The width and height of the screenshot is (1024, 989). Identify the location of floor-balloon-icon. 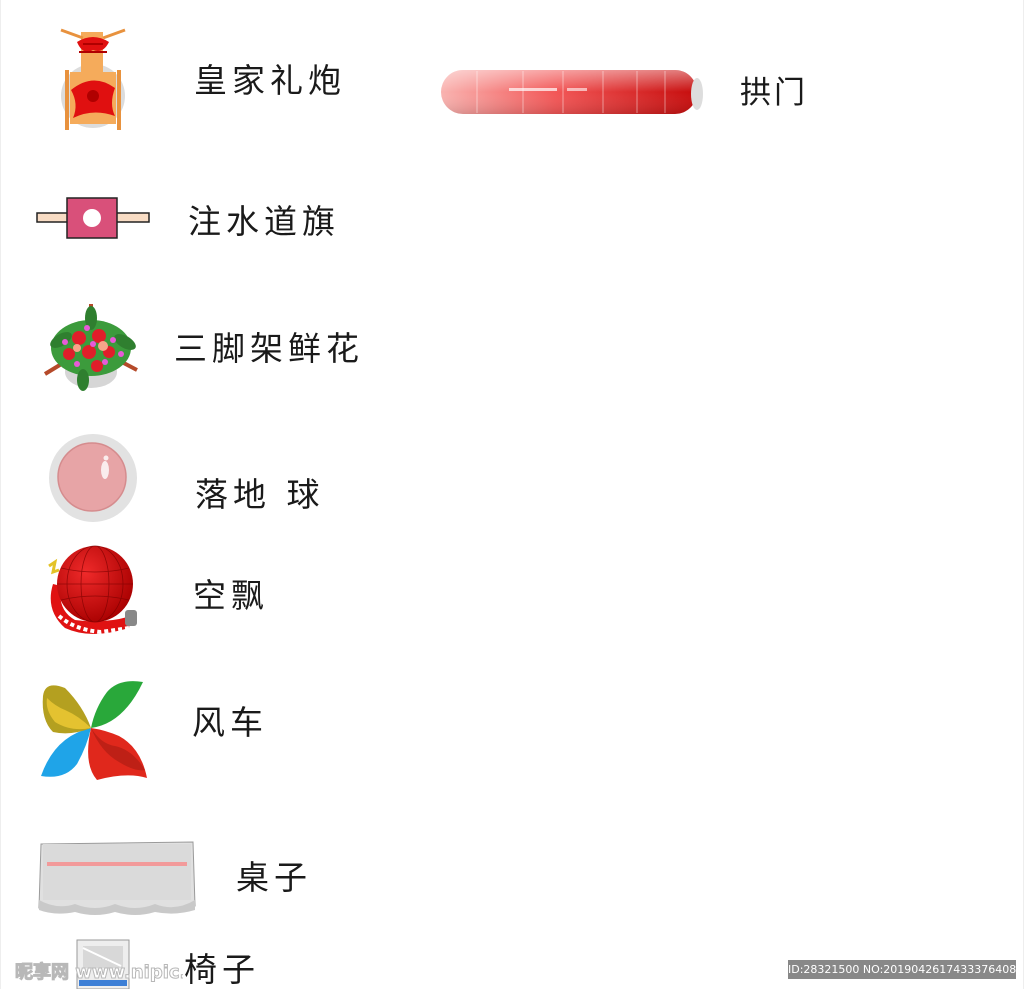
(93, 478).